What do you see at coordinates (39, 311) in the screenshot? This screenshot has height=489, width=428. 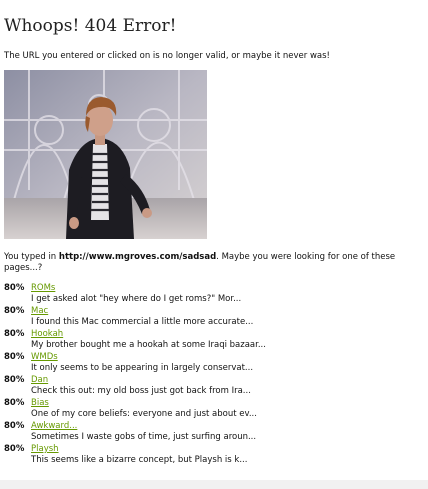 I see `suggestion-link-mac: Mac` at bounding box center [39, 311].